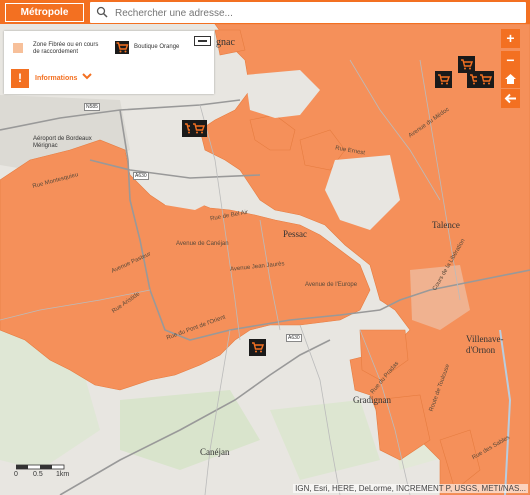 This screenshot has width=530, height=495. I want to click on place-gradignan: Gradignan, so click(372, 400).